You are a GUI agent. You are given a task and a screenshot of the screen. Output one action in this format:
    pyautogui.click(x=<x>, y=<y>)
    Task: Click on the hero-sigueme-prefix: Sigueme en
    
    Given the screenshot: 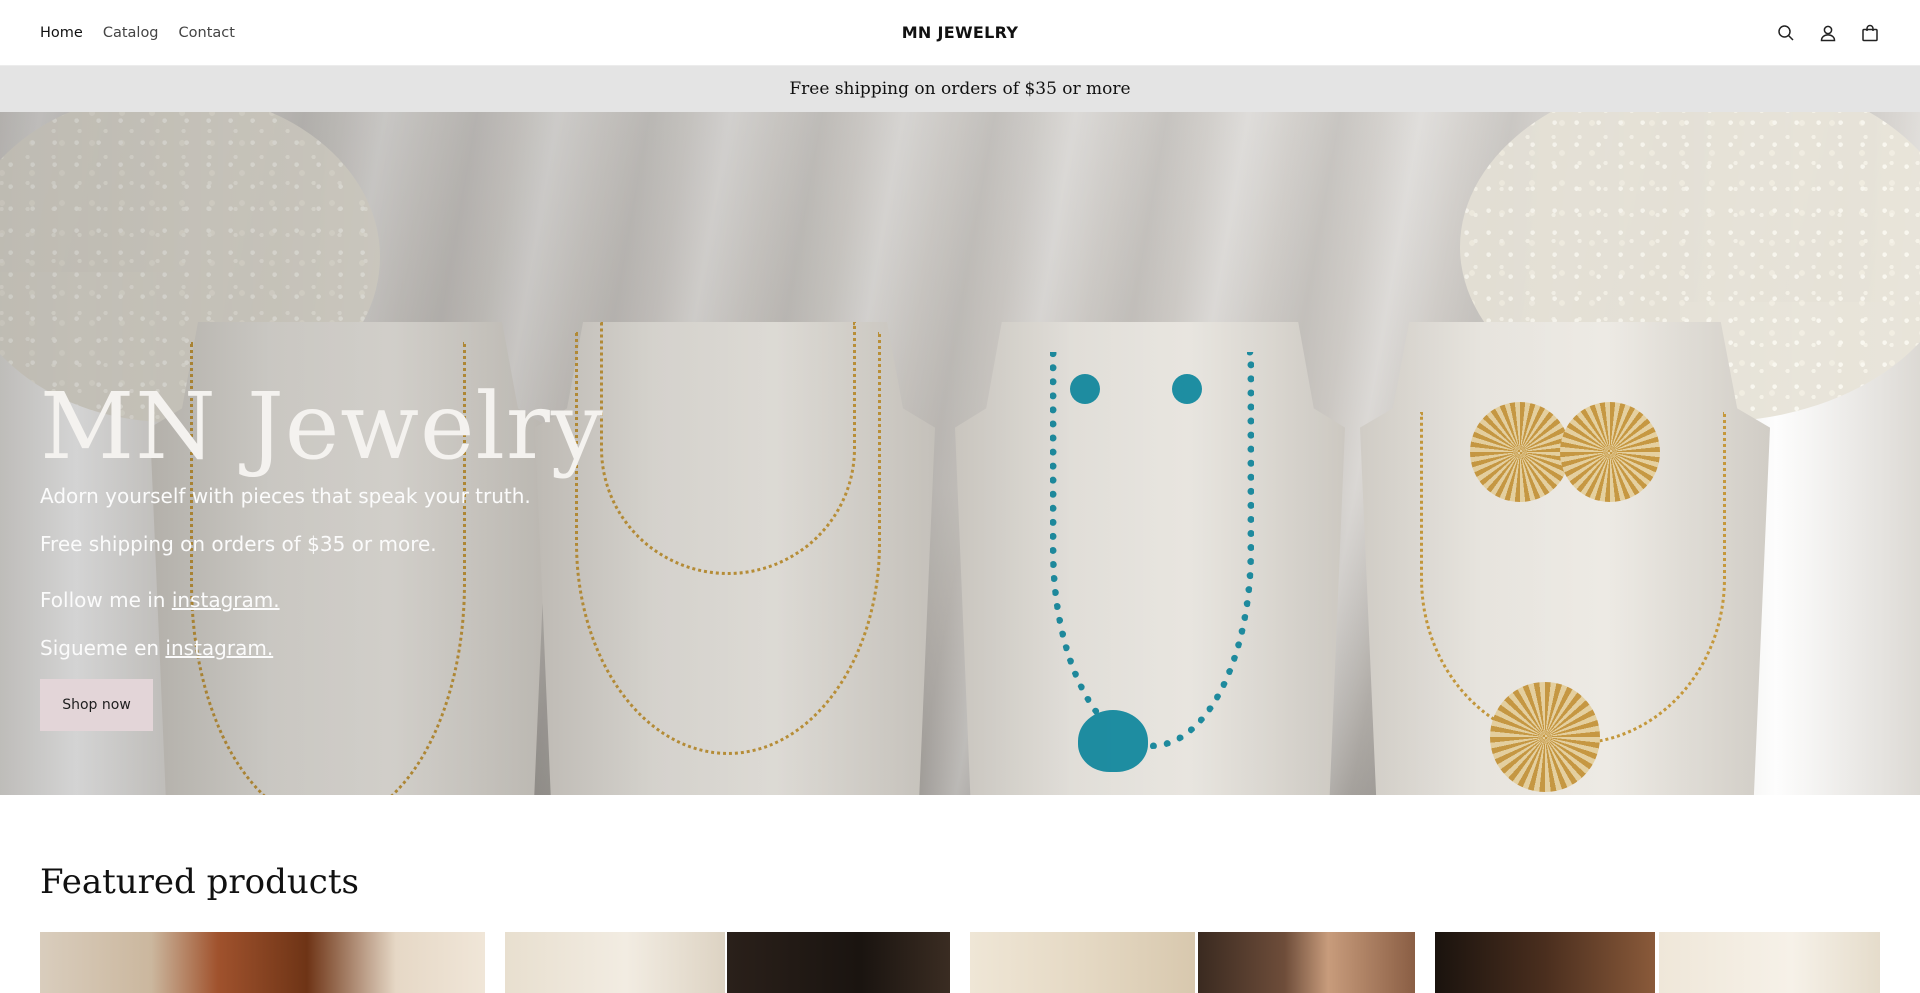 What is the action you would take?
    pyautogui.click(x=103, y=648)
    